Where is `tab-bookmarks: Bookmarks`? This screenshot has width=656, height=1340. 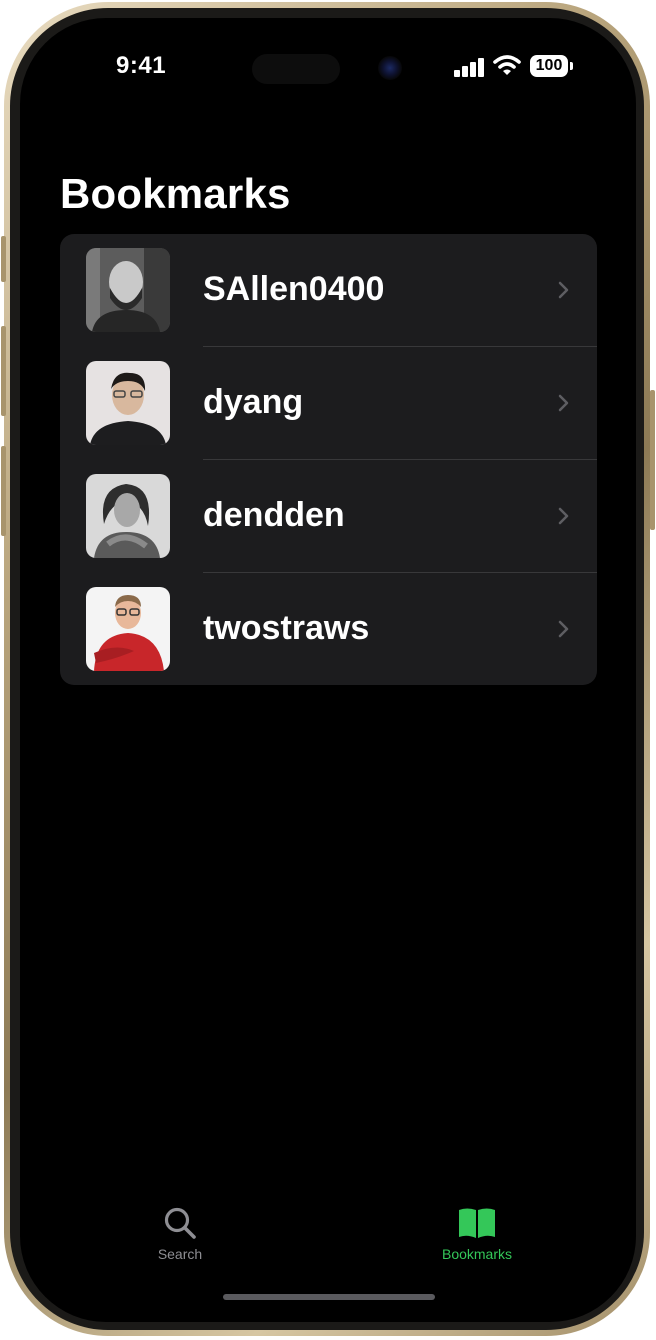 tab-bookmarks: Bookmarks is located at coordinates (477, 1234).